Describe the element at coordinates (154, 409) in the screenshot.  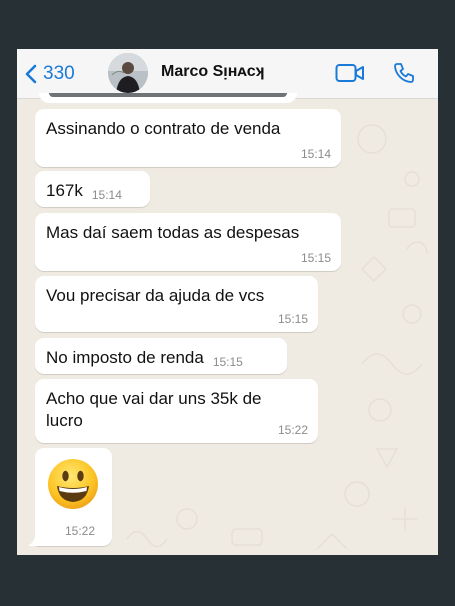
I see `message-text: Acho que vai dar uns 35k de lucro` at that location.